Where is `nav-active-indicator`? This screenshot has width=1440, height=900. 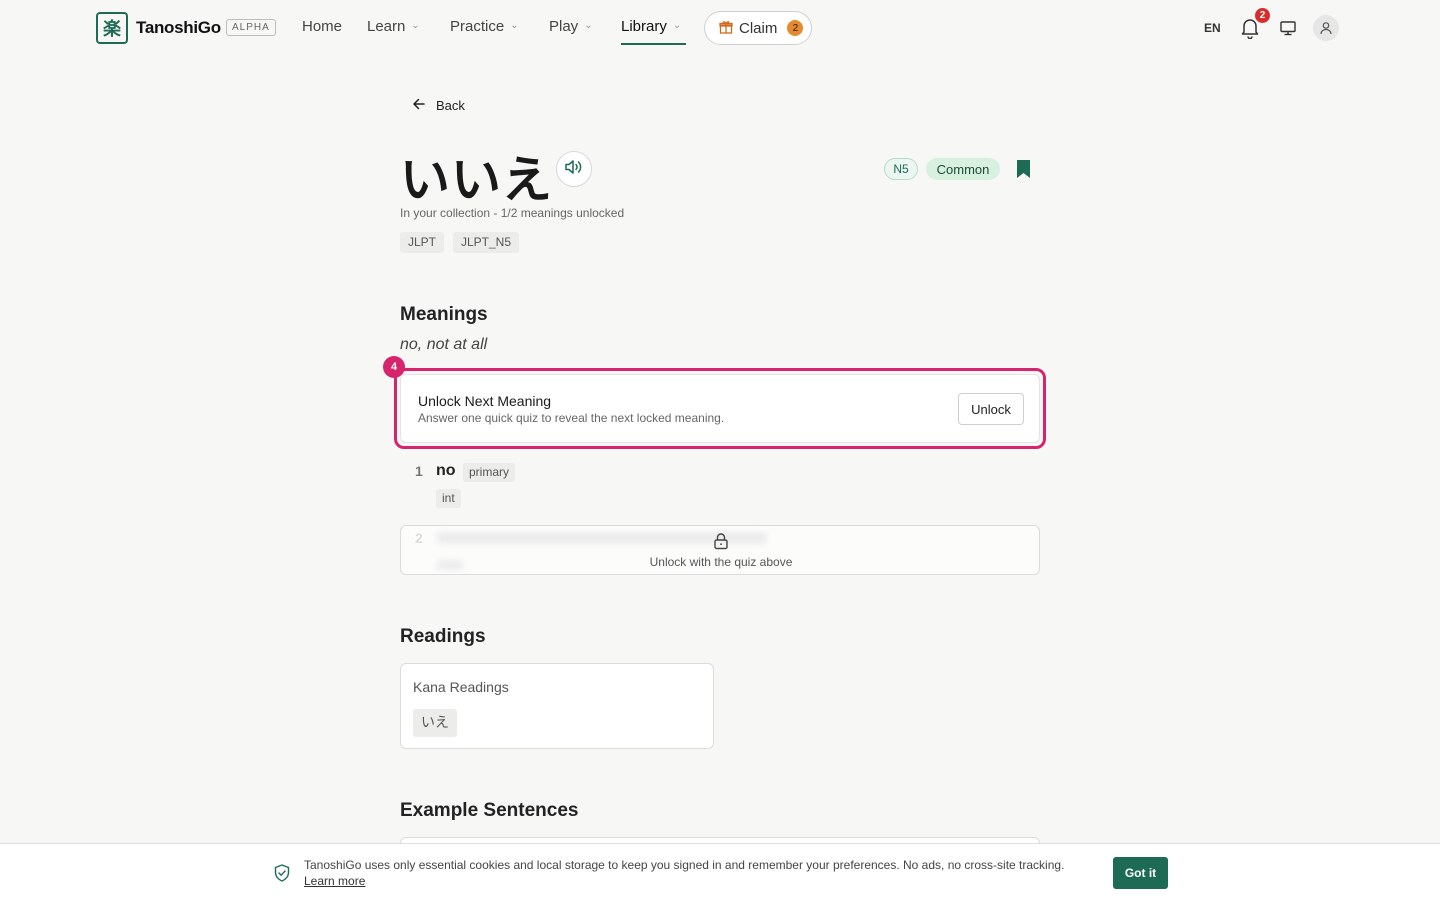 nav-active-indicator is located at coordinates (653, 44).